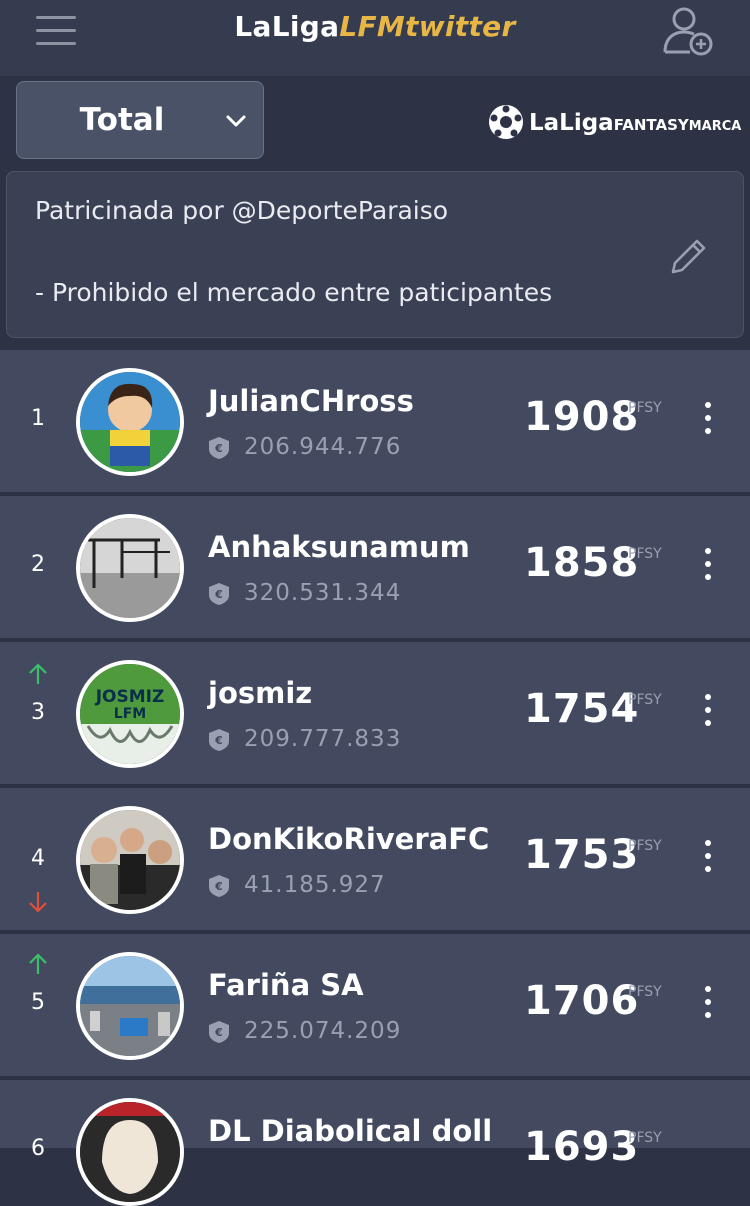 This screenshot has height=1206, width=750. Describe the element at coordinates (688, 30) in the screenshot. I see `add-user-icon` at that location.